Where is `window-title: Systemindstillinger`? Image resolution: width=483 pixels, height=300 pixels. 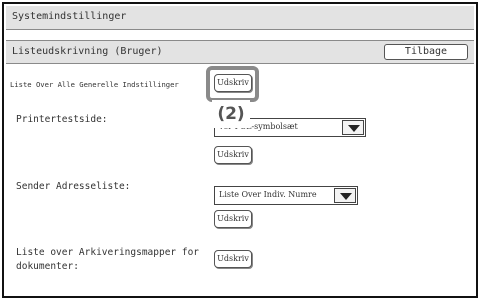 window-title: Systemindstillinger is located at coordinates (69, 16).